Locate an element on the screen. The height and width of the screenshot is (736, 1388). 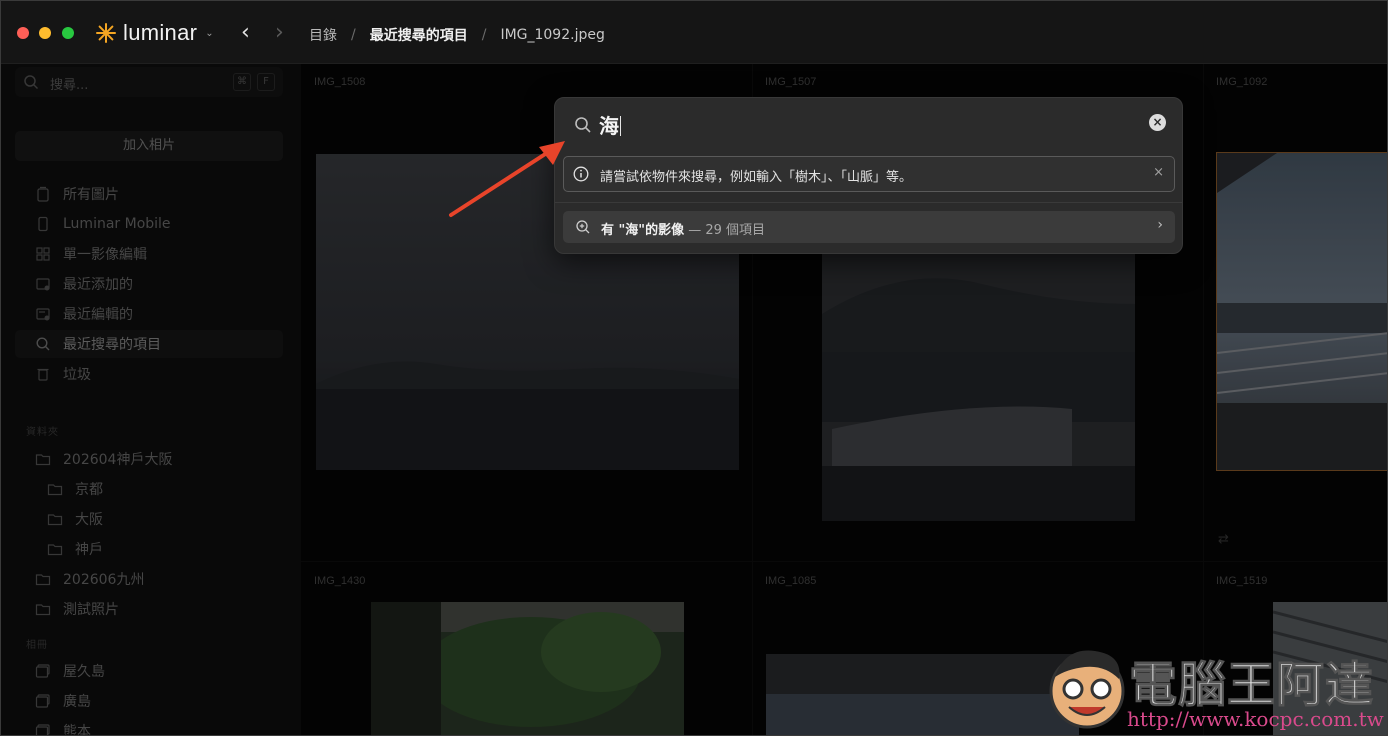
app-menu: luminar ⌄ is located at coordinates (154, 33).